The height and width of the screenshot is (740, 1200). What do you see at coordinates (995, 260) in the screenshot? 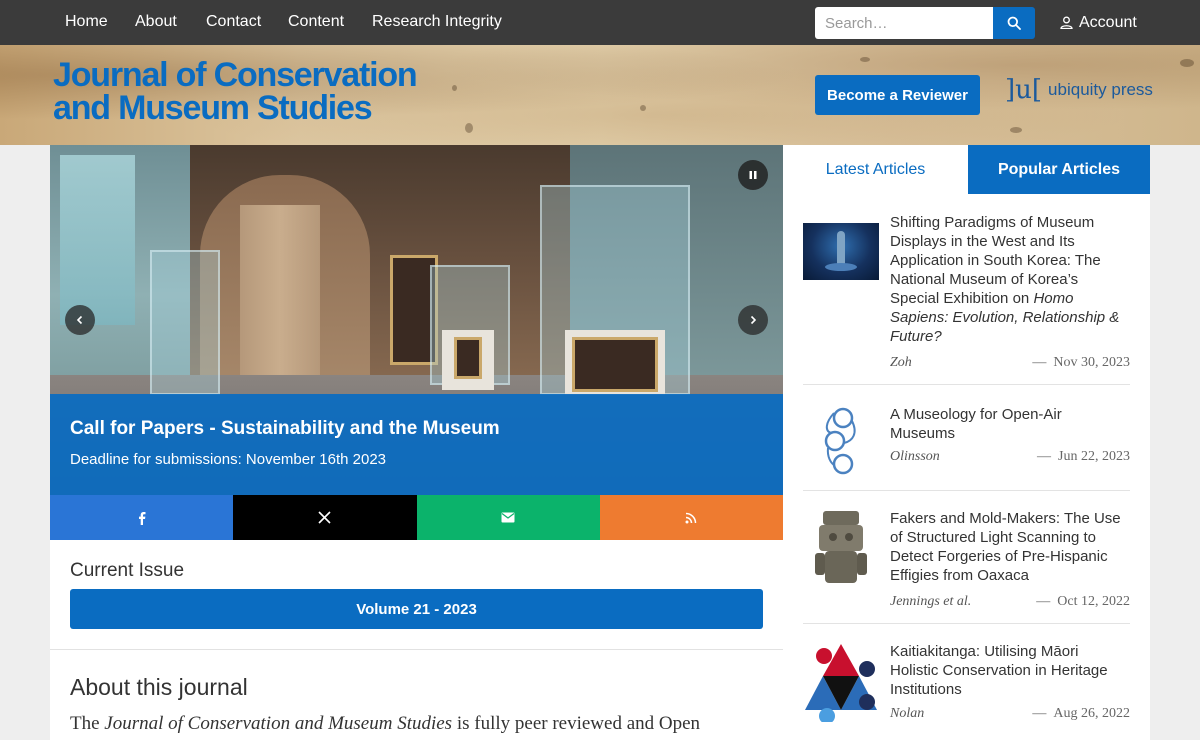
I see `article-title-line: Application in South Korea: The` at bounding box center [995, 260].